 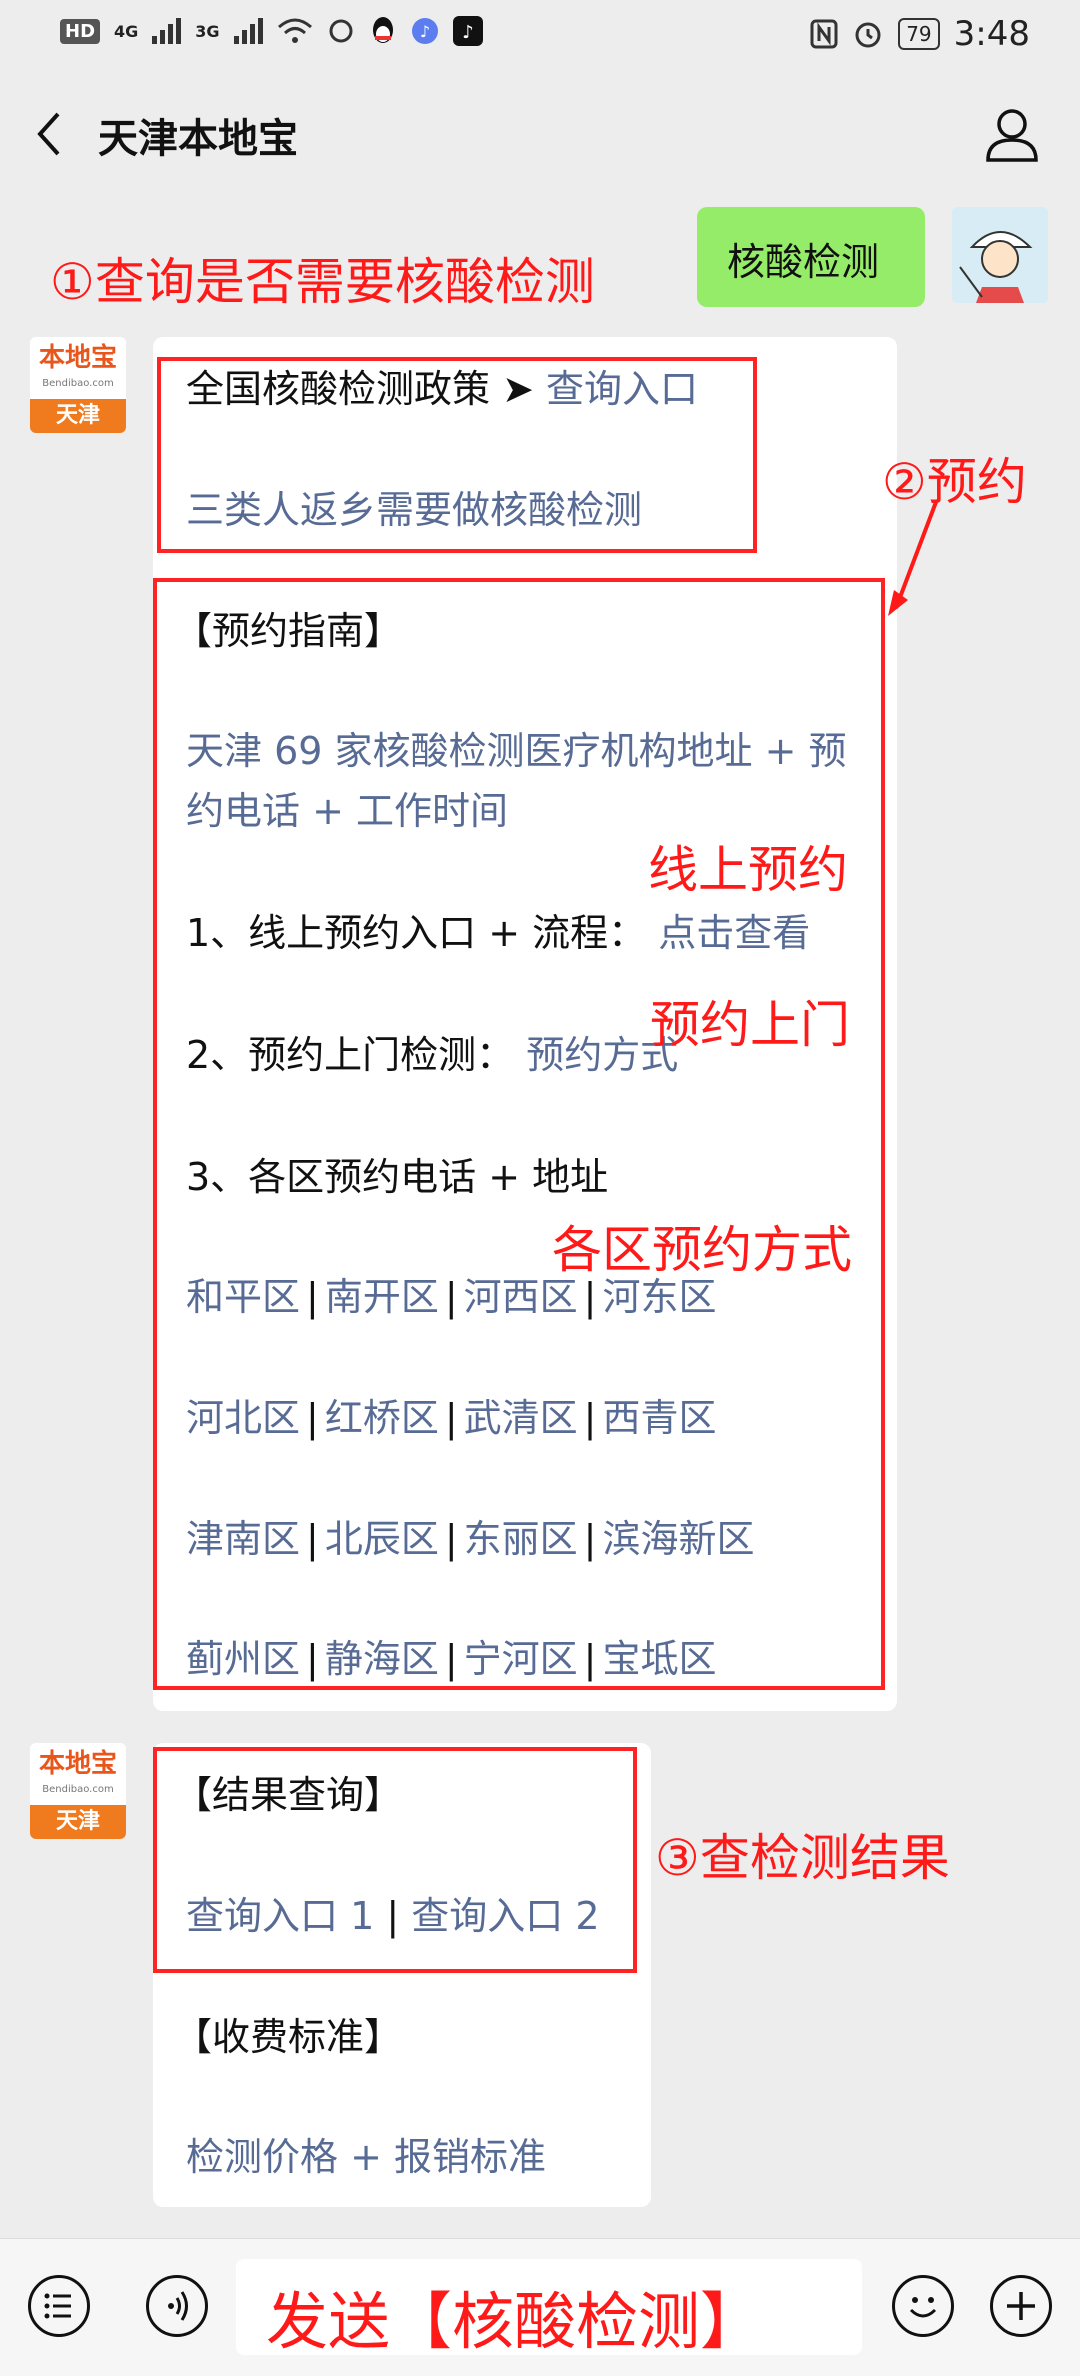 I want to click on district-link: 和平区, so click(x=243, y=1297).